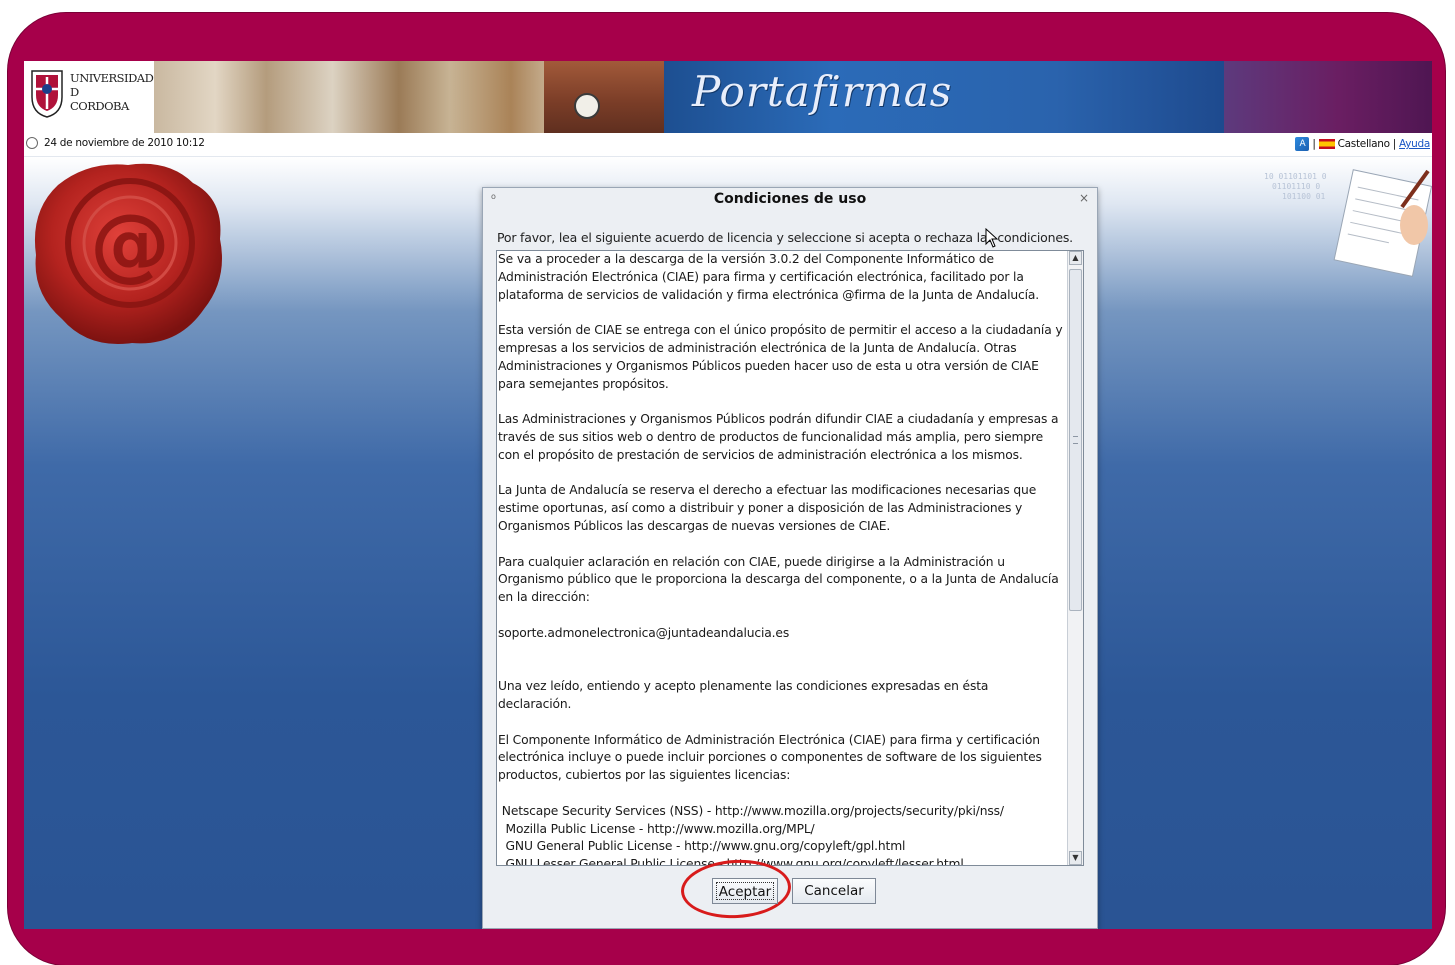  I want to click on accept-button: Aceptar, so click(745, 891).